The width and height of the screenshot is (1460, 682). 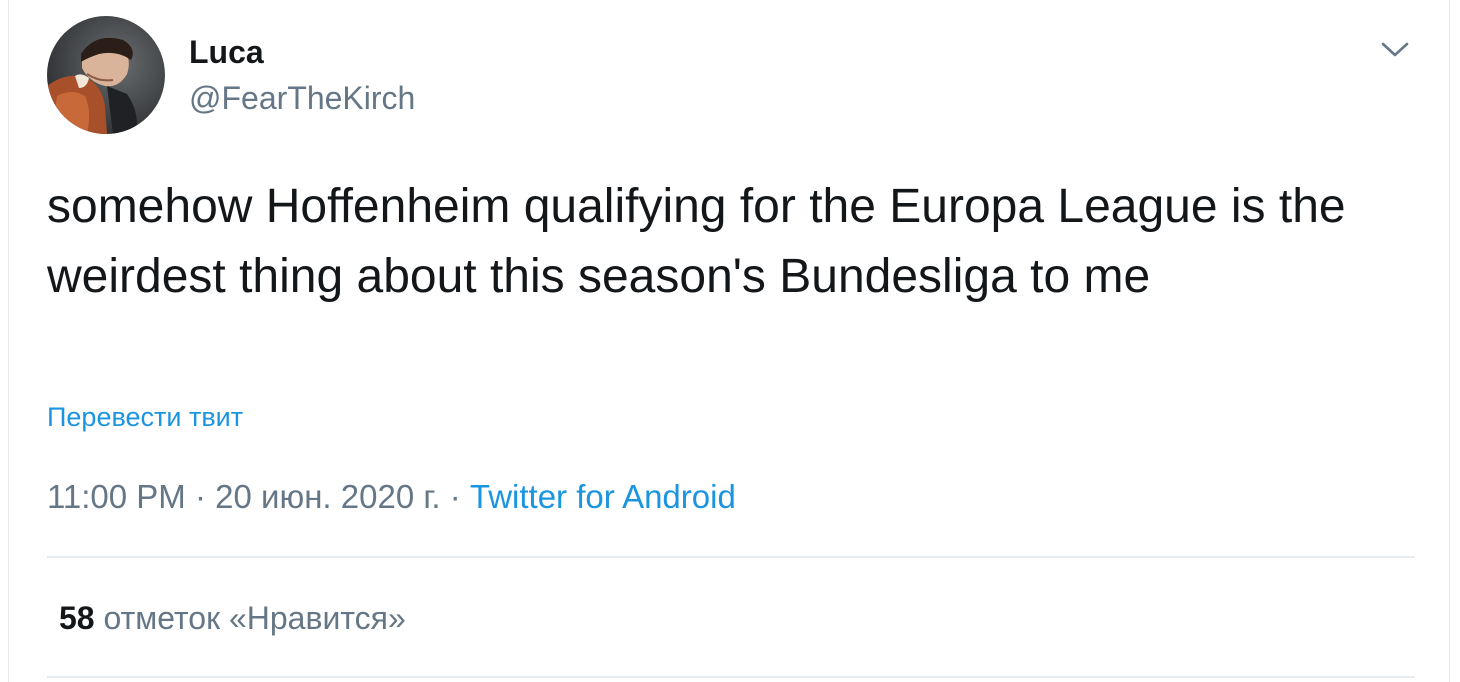 I want to click on user-name: Luca, so click(x=226, y=52).